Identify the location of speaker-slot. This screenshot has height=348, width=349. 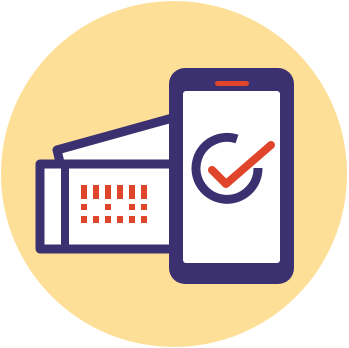
(232, 83).